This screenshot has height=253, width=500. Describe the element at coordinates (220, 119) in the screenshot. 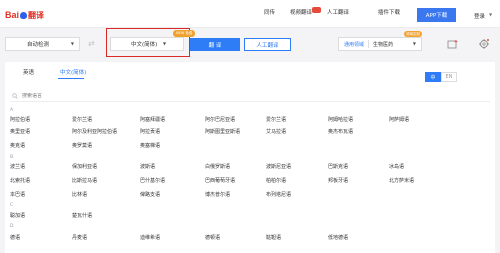

I see `language-item: 阿尔巴尼亚语` at that location.